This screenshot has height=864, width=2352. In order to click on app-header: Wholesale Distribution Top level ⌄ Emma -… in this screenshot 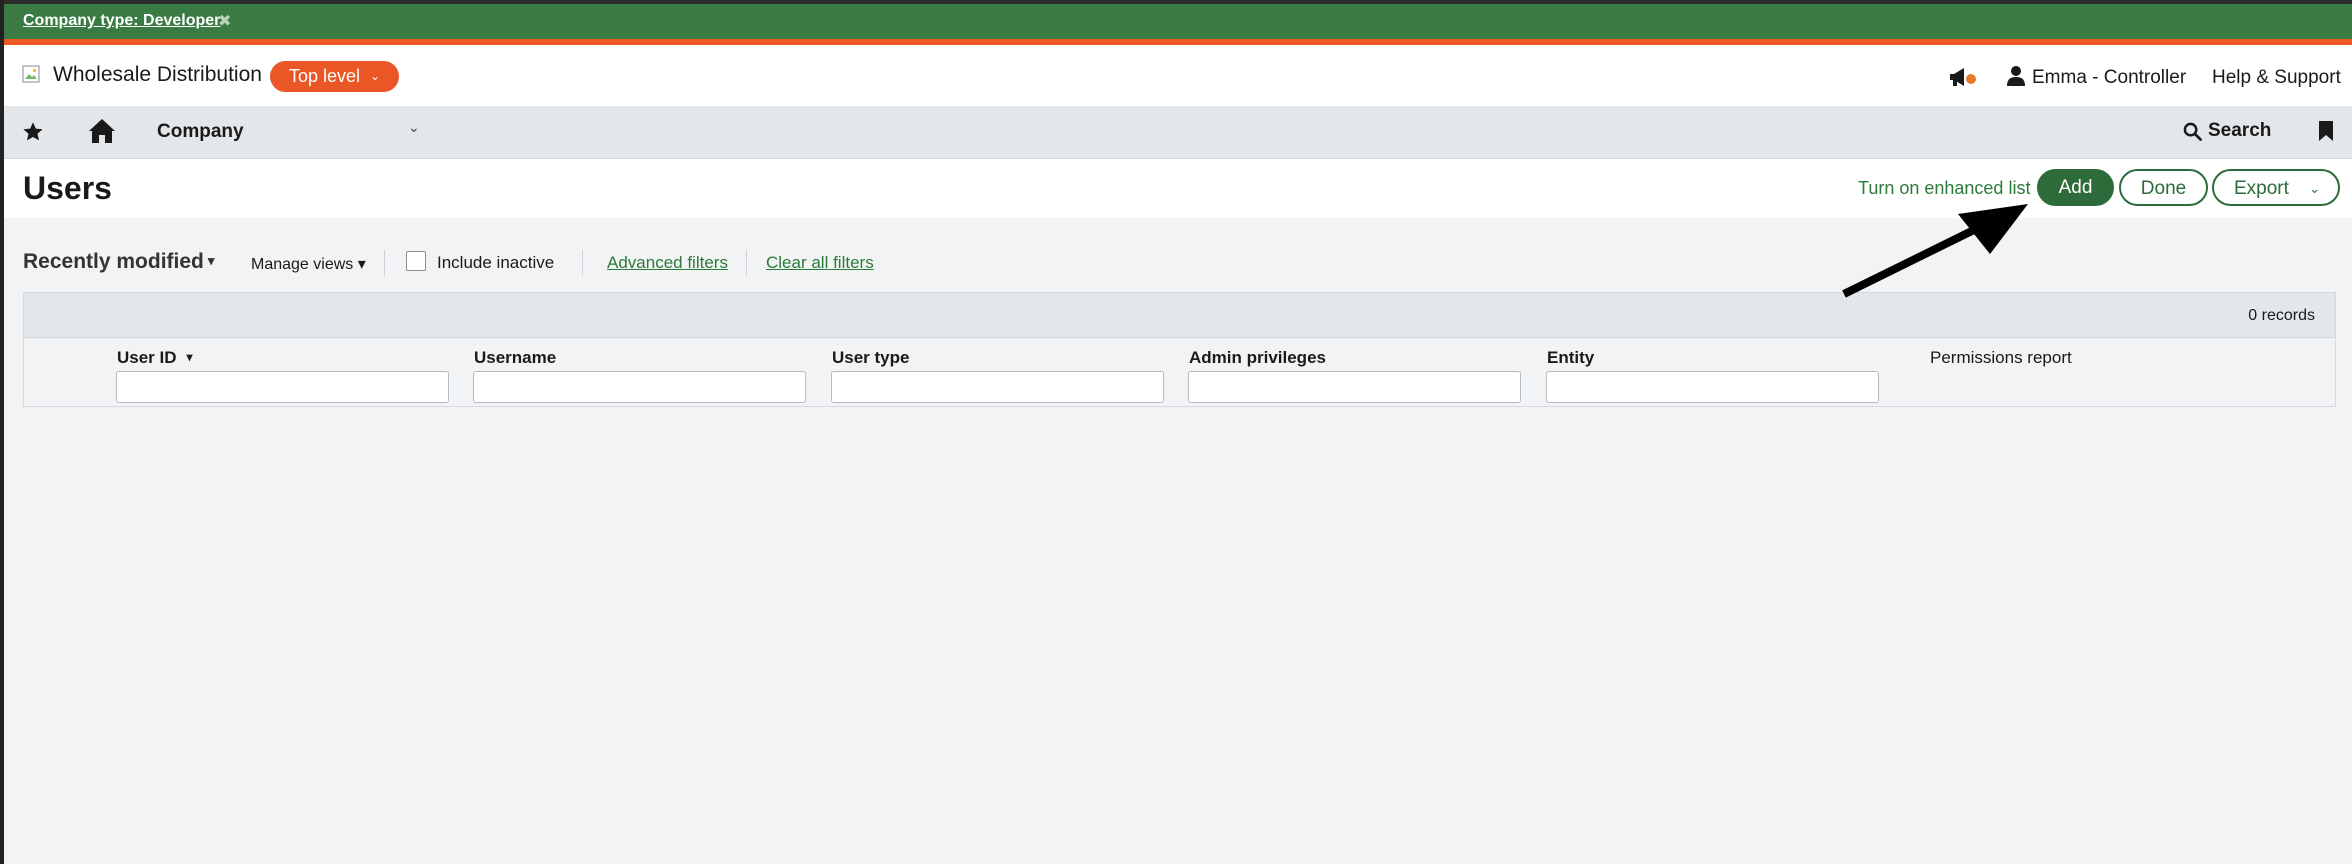, I will do `click(1178, 75)`.